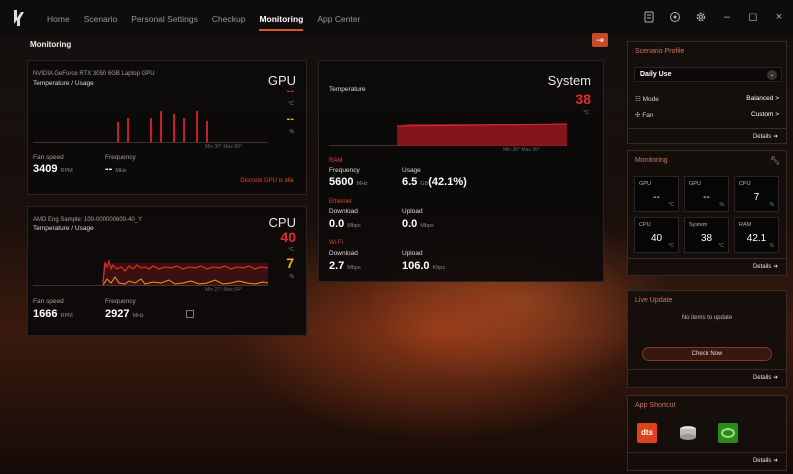 This screenshot has height=474, width=793. I want to click on gpu-freq-label: Frequency, so click(120, 157).